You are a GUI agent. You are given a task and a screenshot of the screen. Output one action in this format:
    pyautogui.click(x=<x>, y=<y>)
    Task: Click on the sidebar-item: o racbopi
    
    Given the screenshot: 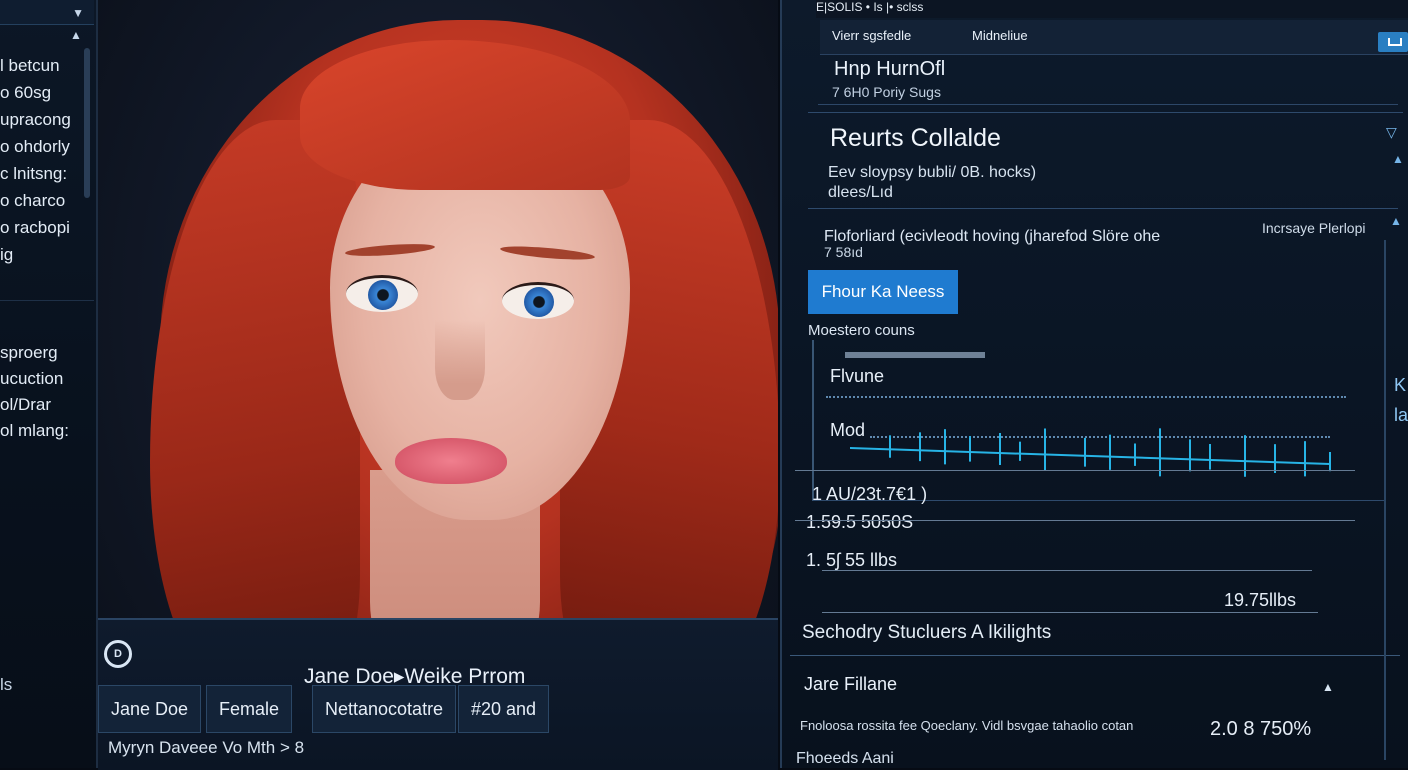 What is the action you would take?
    pyautogui.click(x=41, y=227)
    